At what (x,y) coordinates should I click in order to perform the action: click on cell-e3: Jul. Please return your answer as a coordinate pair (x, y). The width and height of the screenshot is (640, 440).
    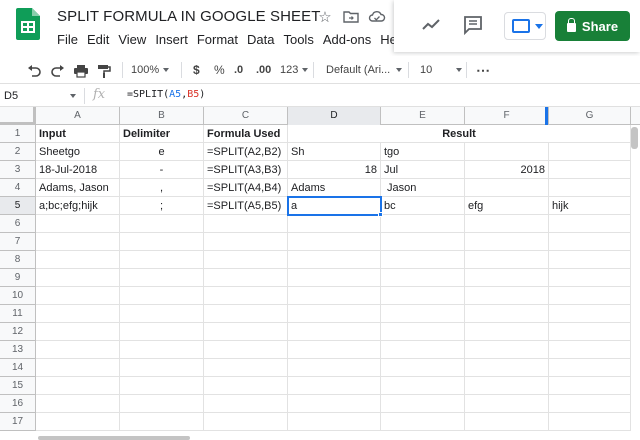
    Looking at the image, I should click on (423, 170).